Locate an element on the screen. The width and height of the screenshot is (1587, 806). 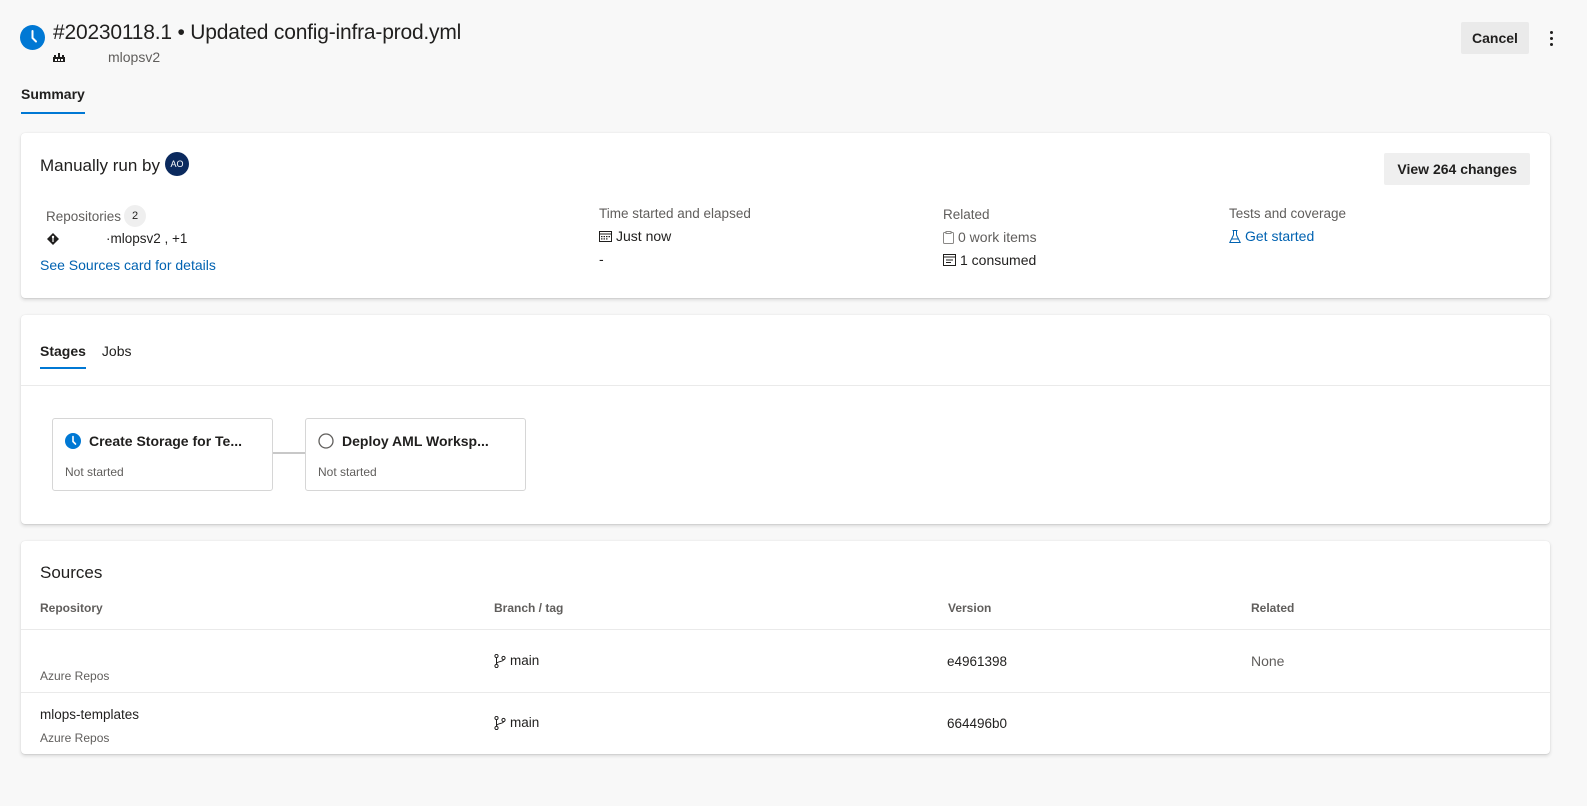
manual-run-label: Manually run by is located at coordinates (100, 165).